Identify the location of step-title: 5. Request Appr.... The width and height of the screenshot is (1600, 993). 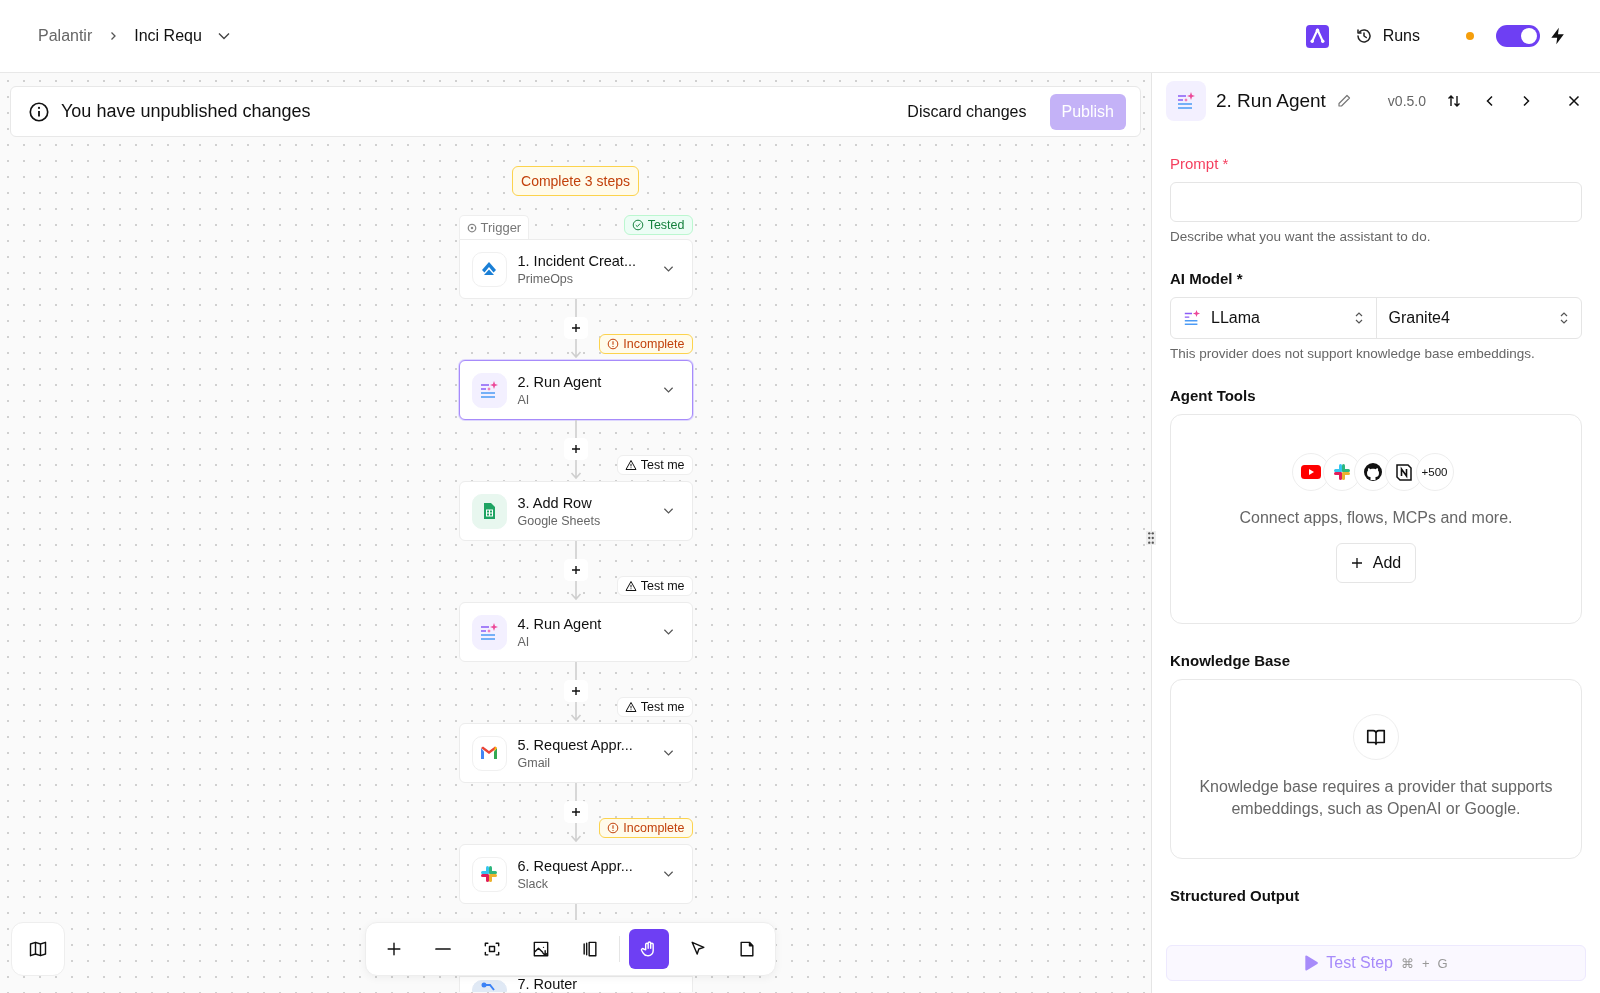
(575, 744).